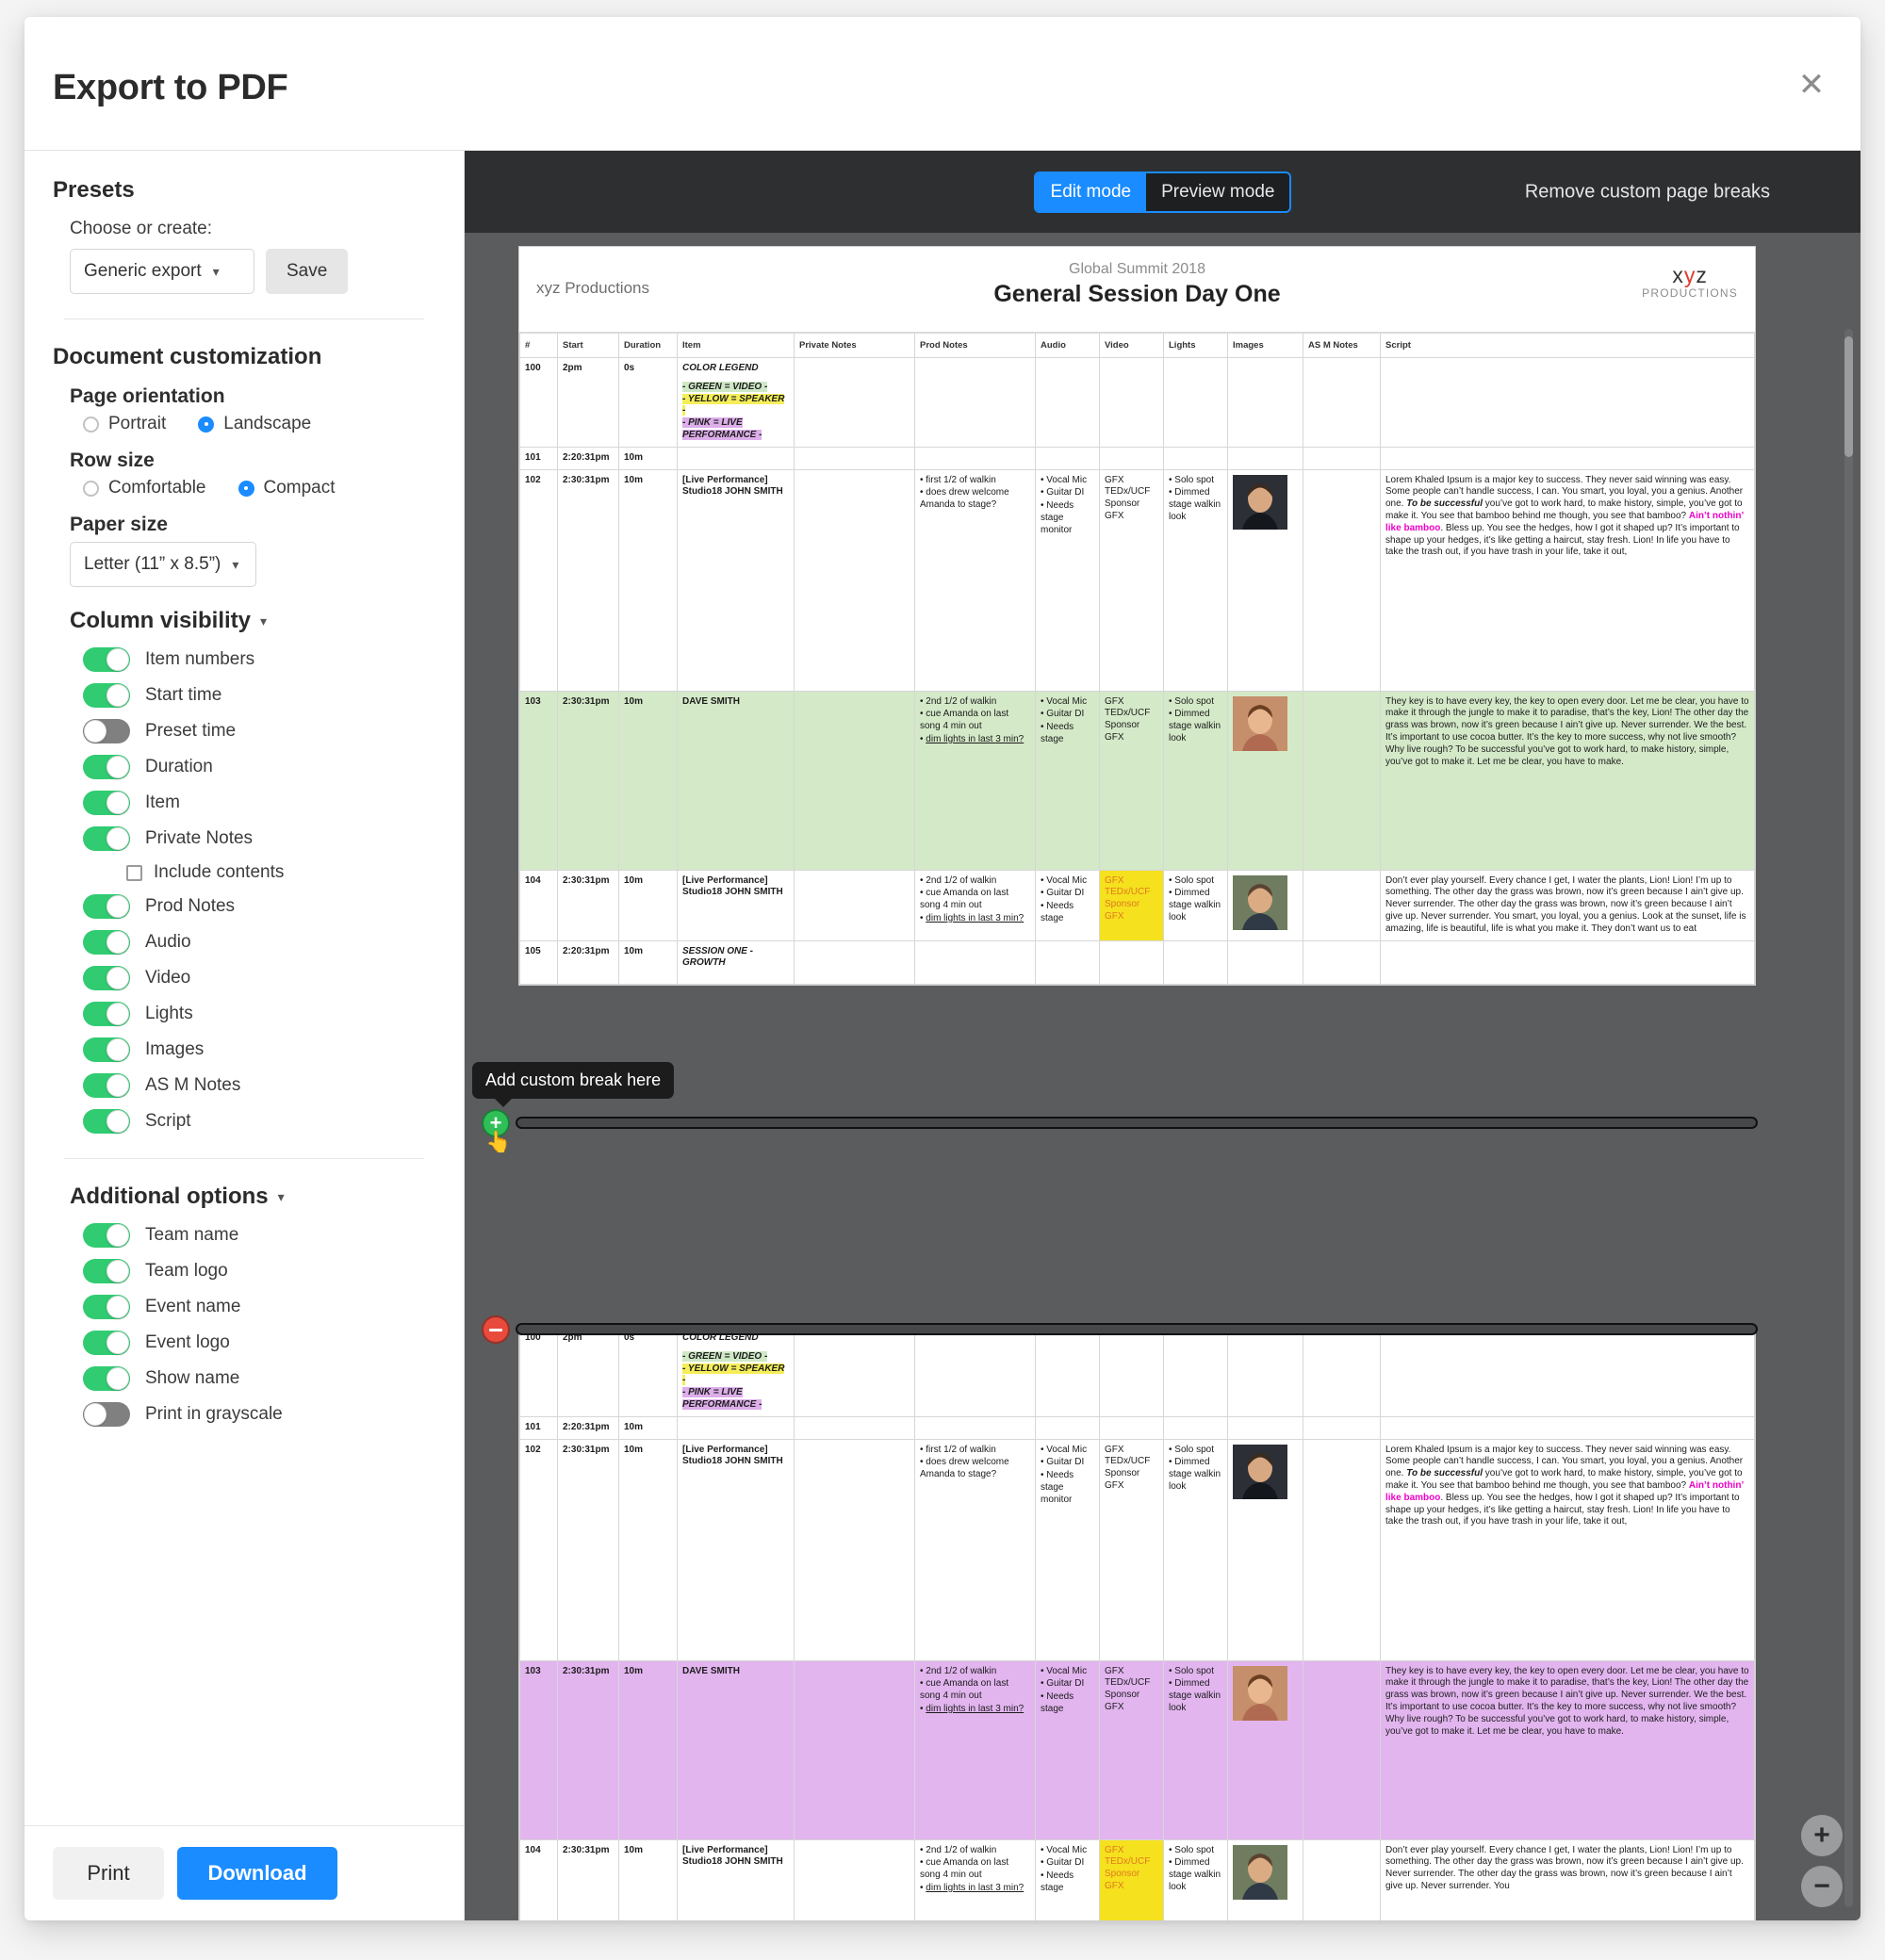 Image resolution: width=1885 pixels, height=1960 pixels. I want to click on preset-select: Generic export ▾, so click(162, 271).